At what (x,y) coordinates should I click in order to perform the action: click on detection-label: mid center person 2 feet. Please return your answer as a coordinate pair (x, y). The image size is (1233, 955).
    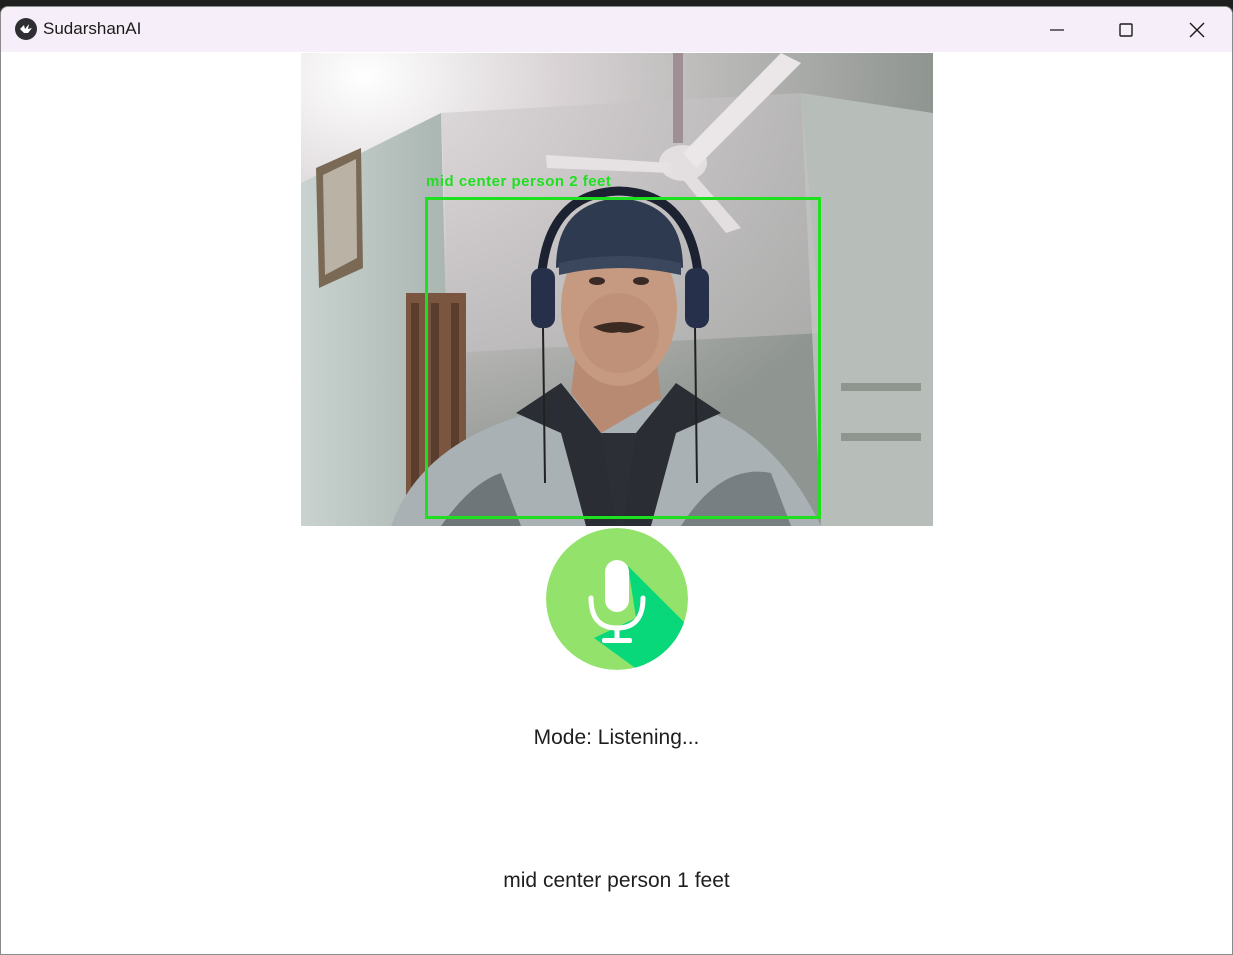
    Looking at the image, I should click on (519, 181).